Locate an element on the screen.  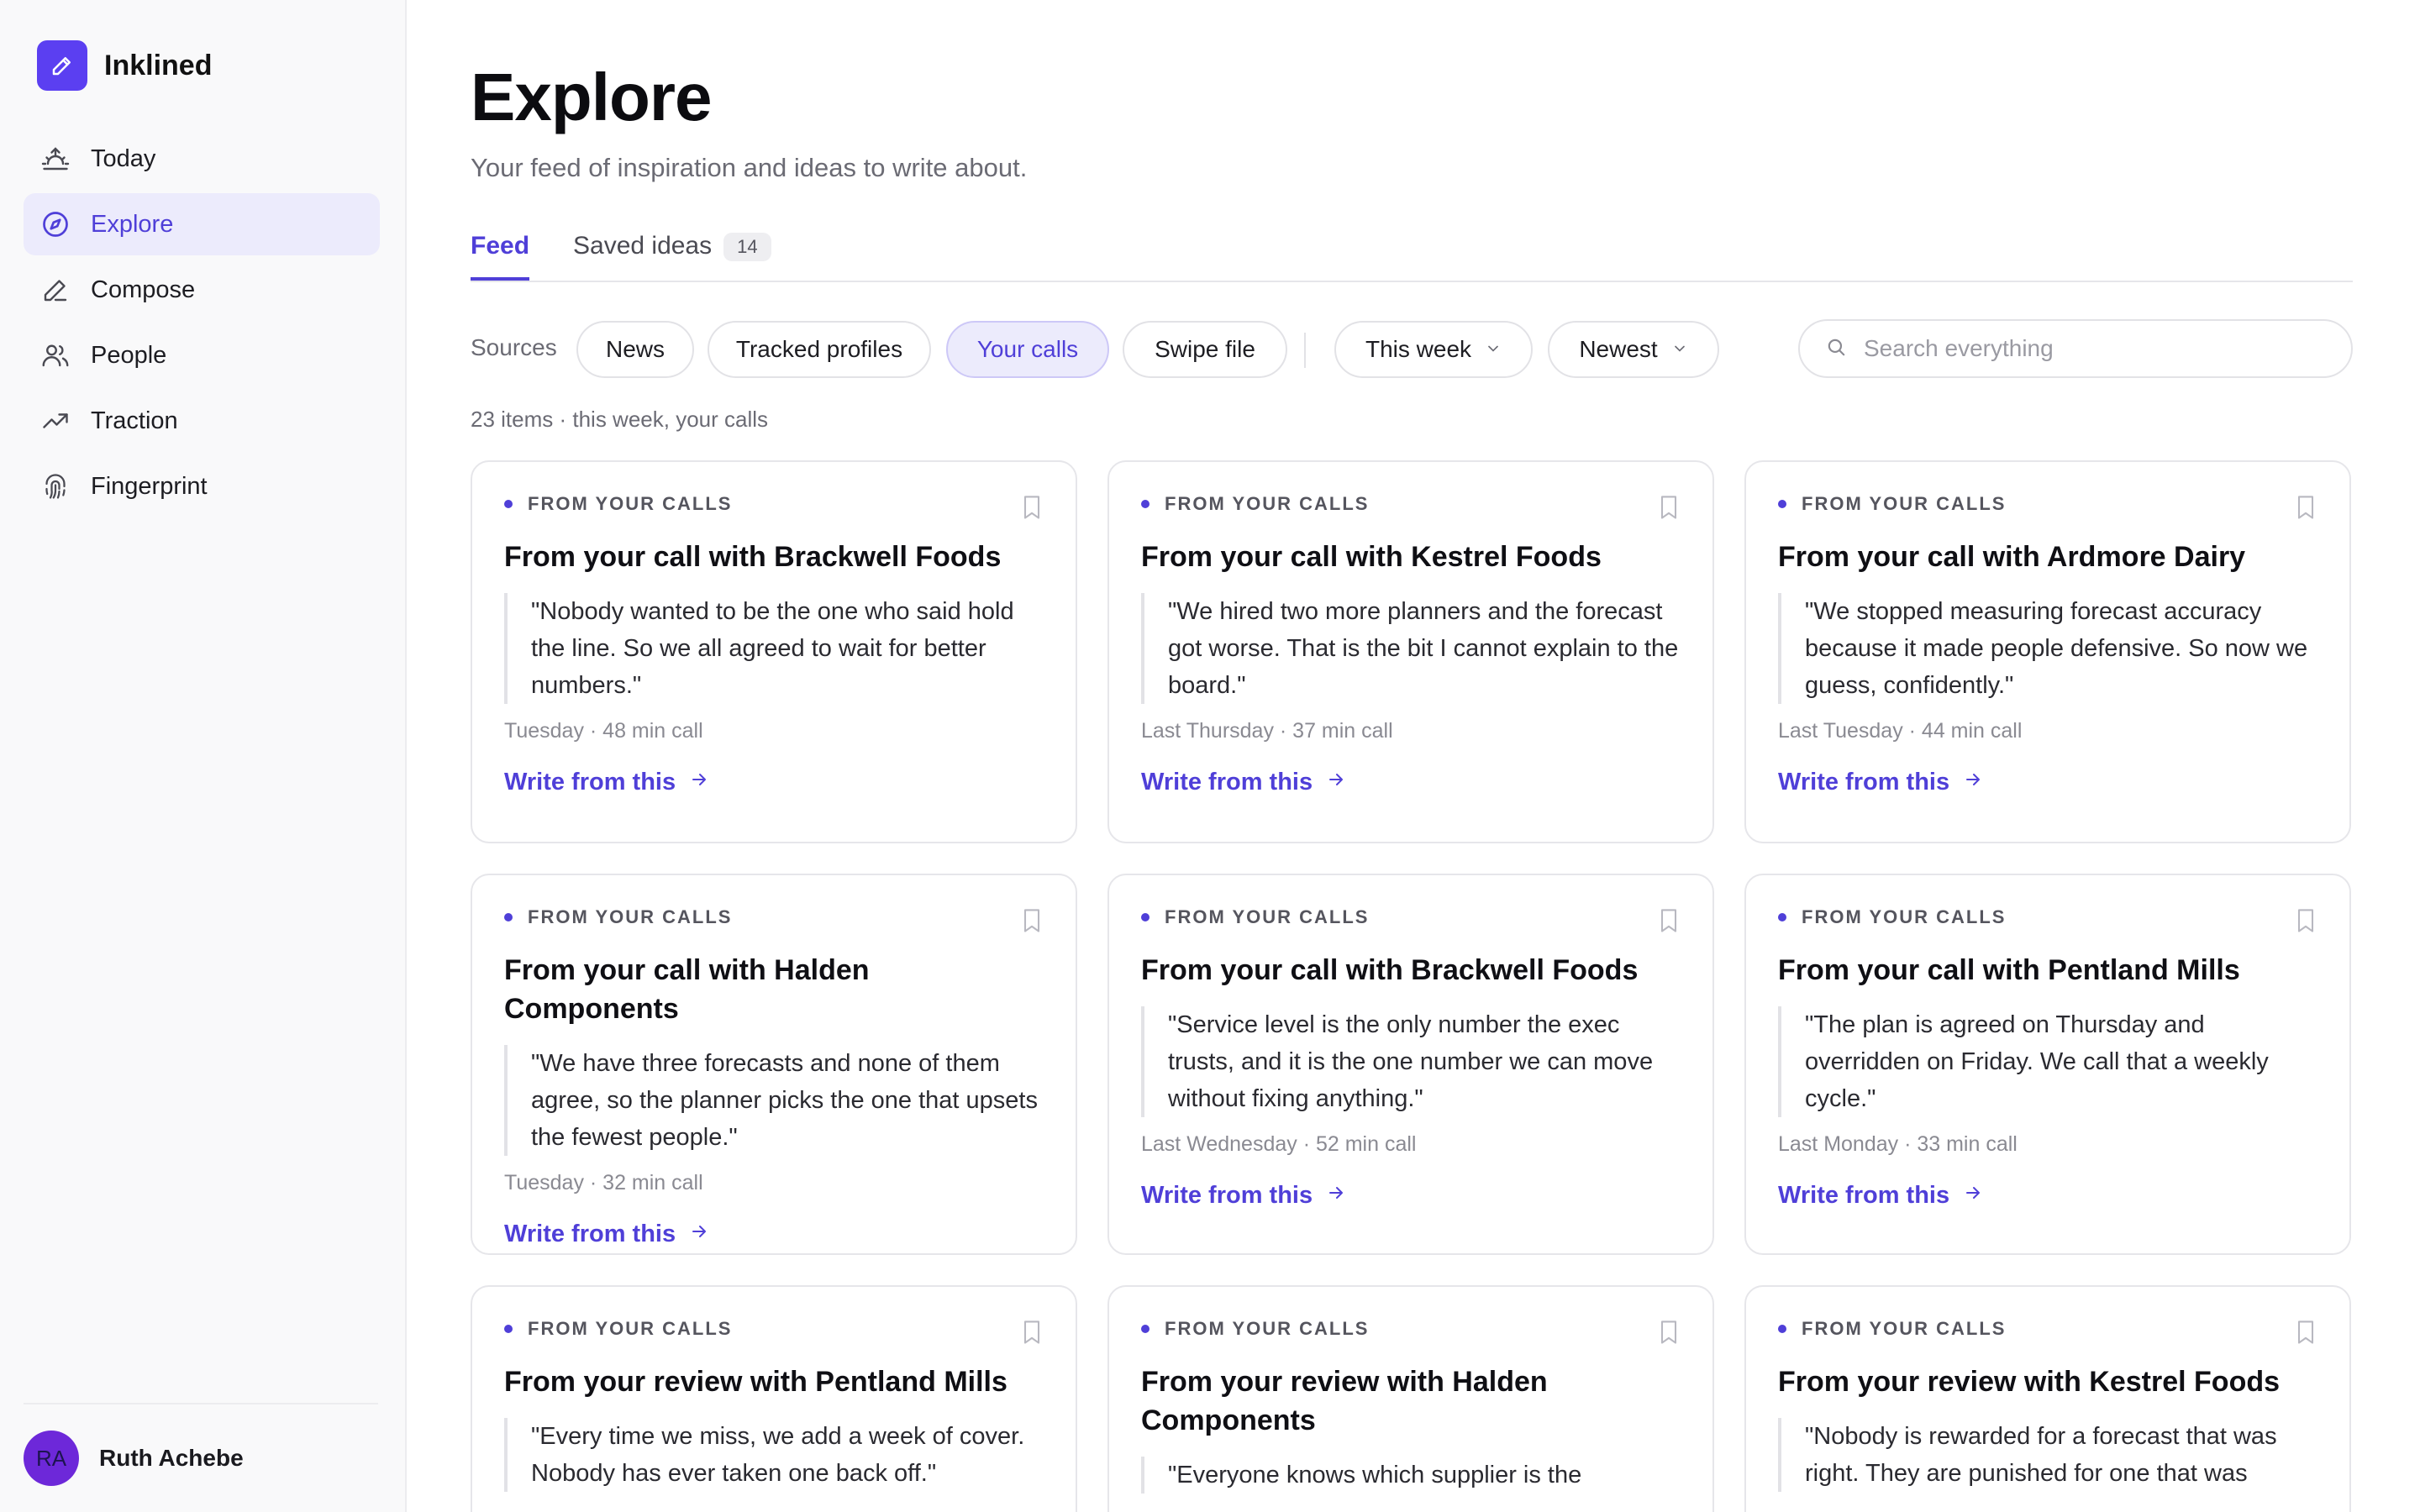
card-title: From your call with Halden Components is located at coordinates (687, 989).